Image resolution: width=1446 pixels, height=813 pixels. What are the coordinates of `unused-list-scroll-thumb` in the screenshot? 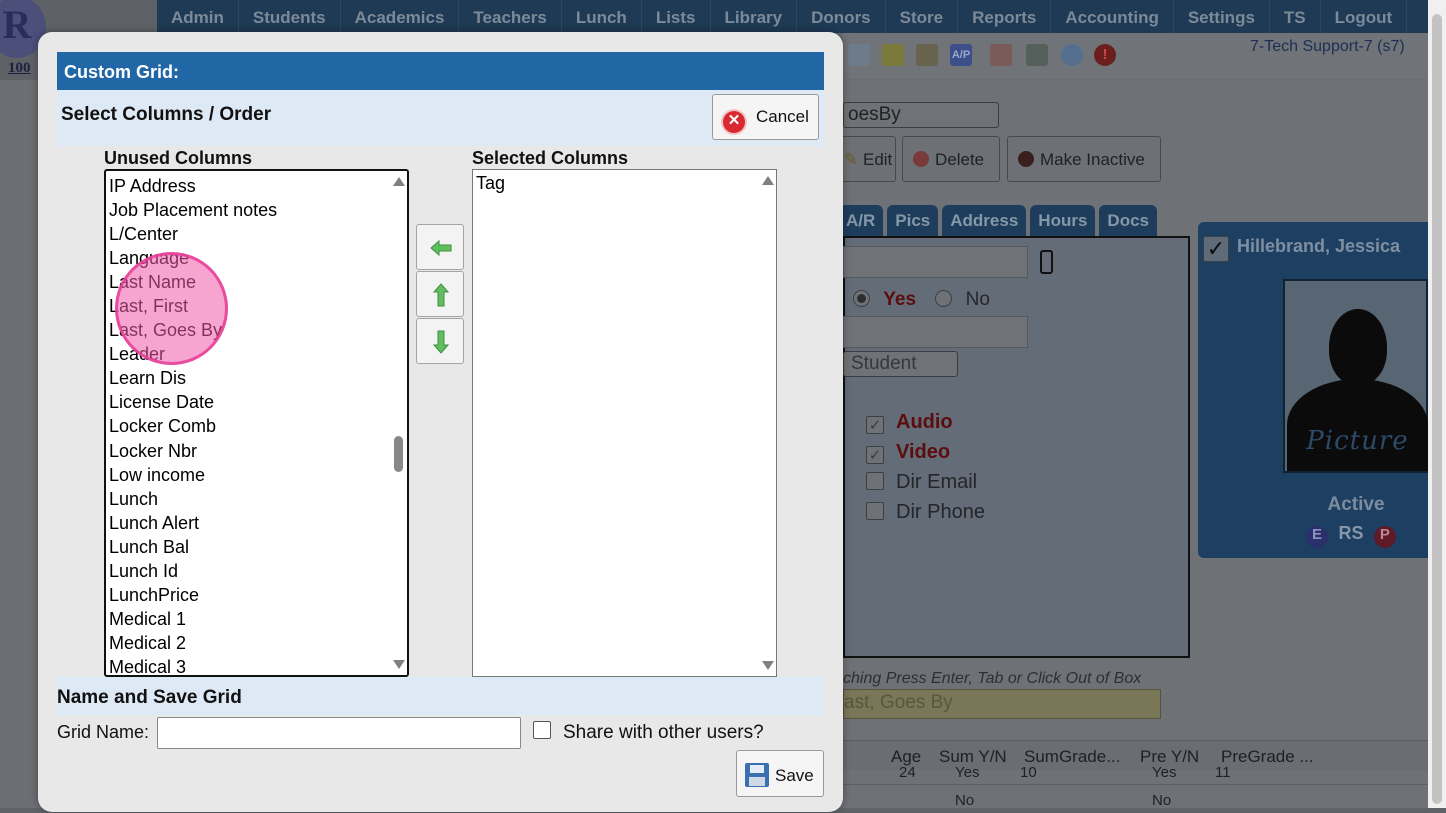 It's located at (398, 454).